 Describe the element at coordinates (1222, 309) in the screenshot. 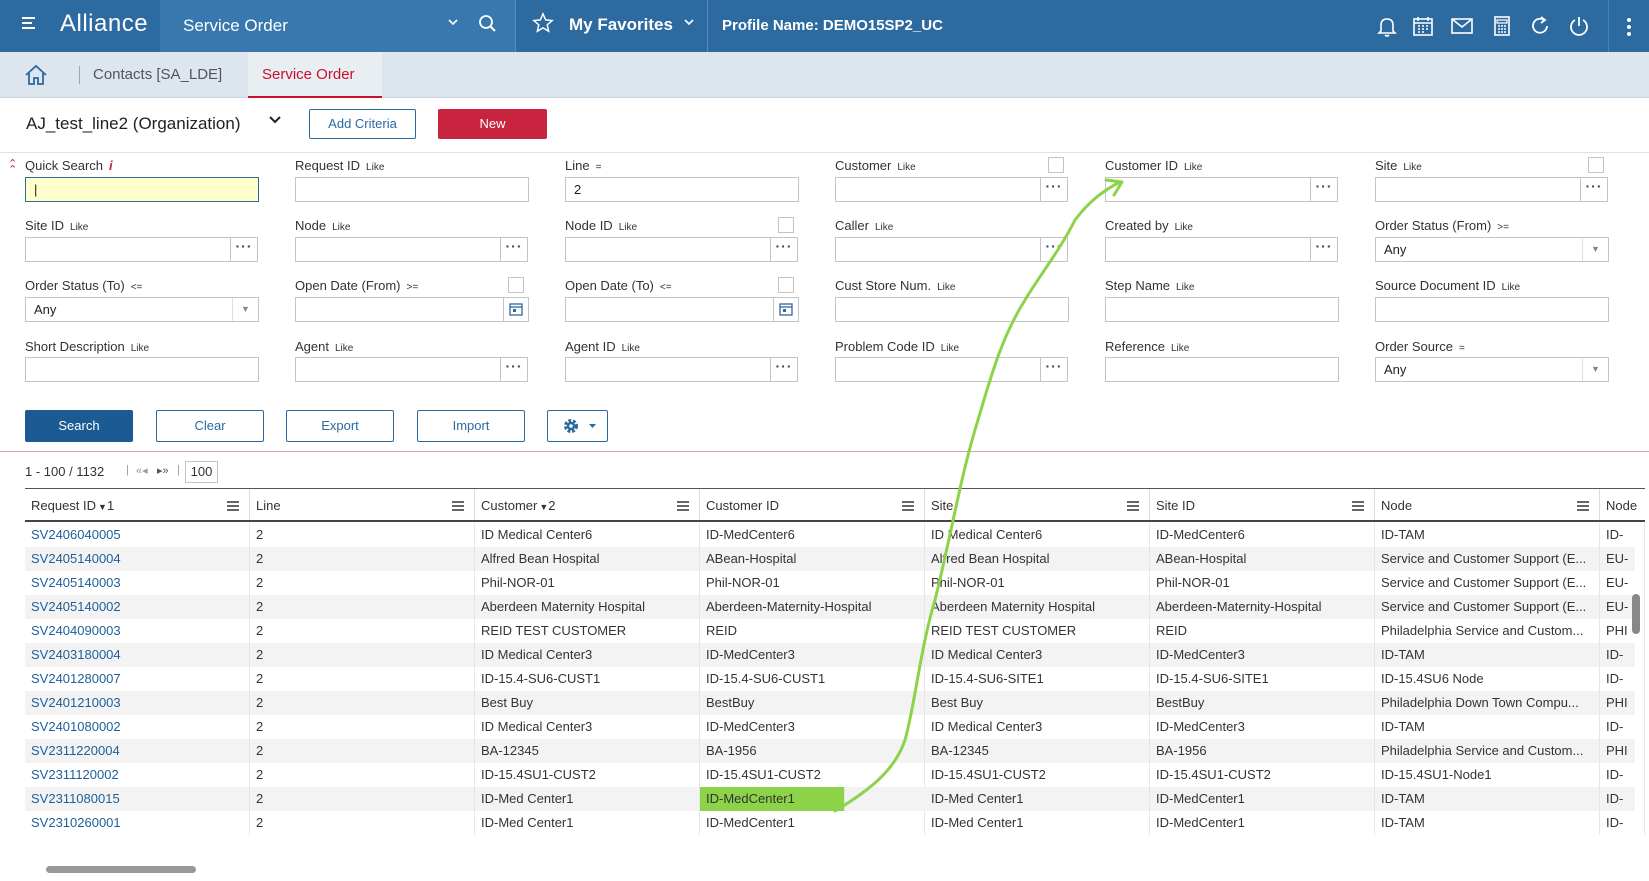

I see `step-name-field` at that location.